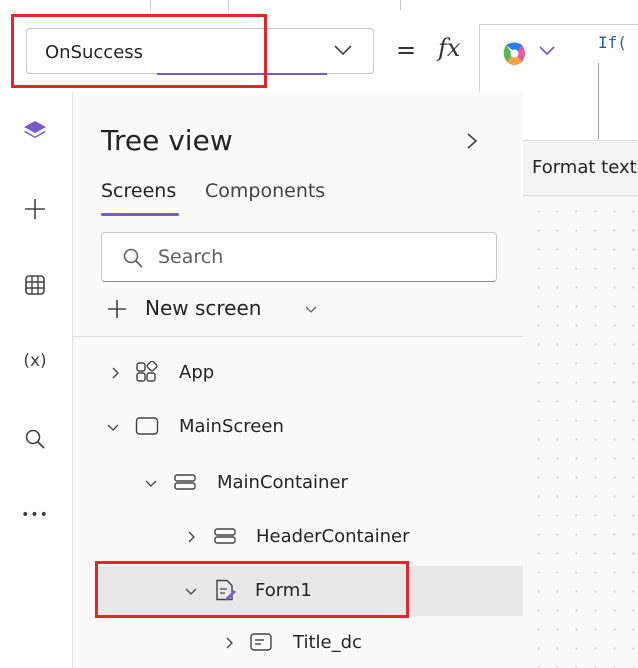 The width and height of the screenshot is (638, 668). Describe the element at coordinates (140, 214) in the screenshot. I see `tab-selected-indicator` at that location.